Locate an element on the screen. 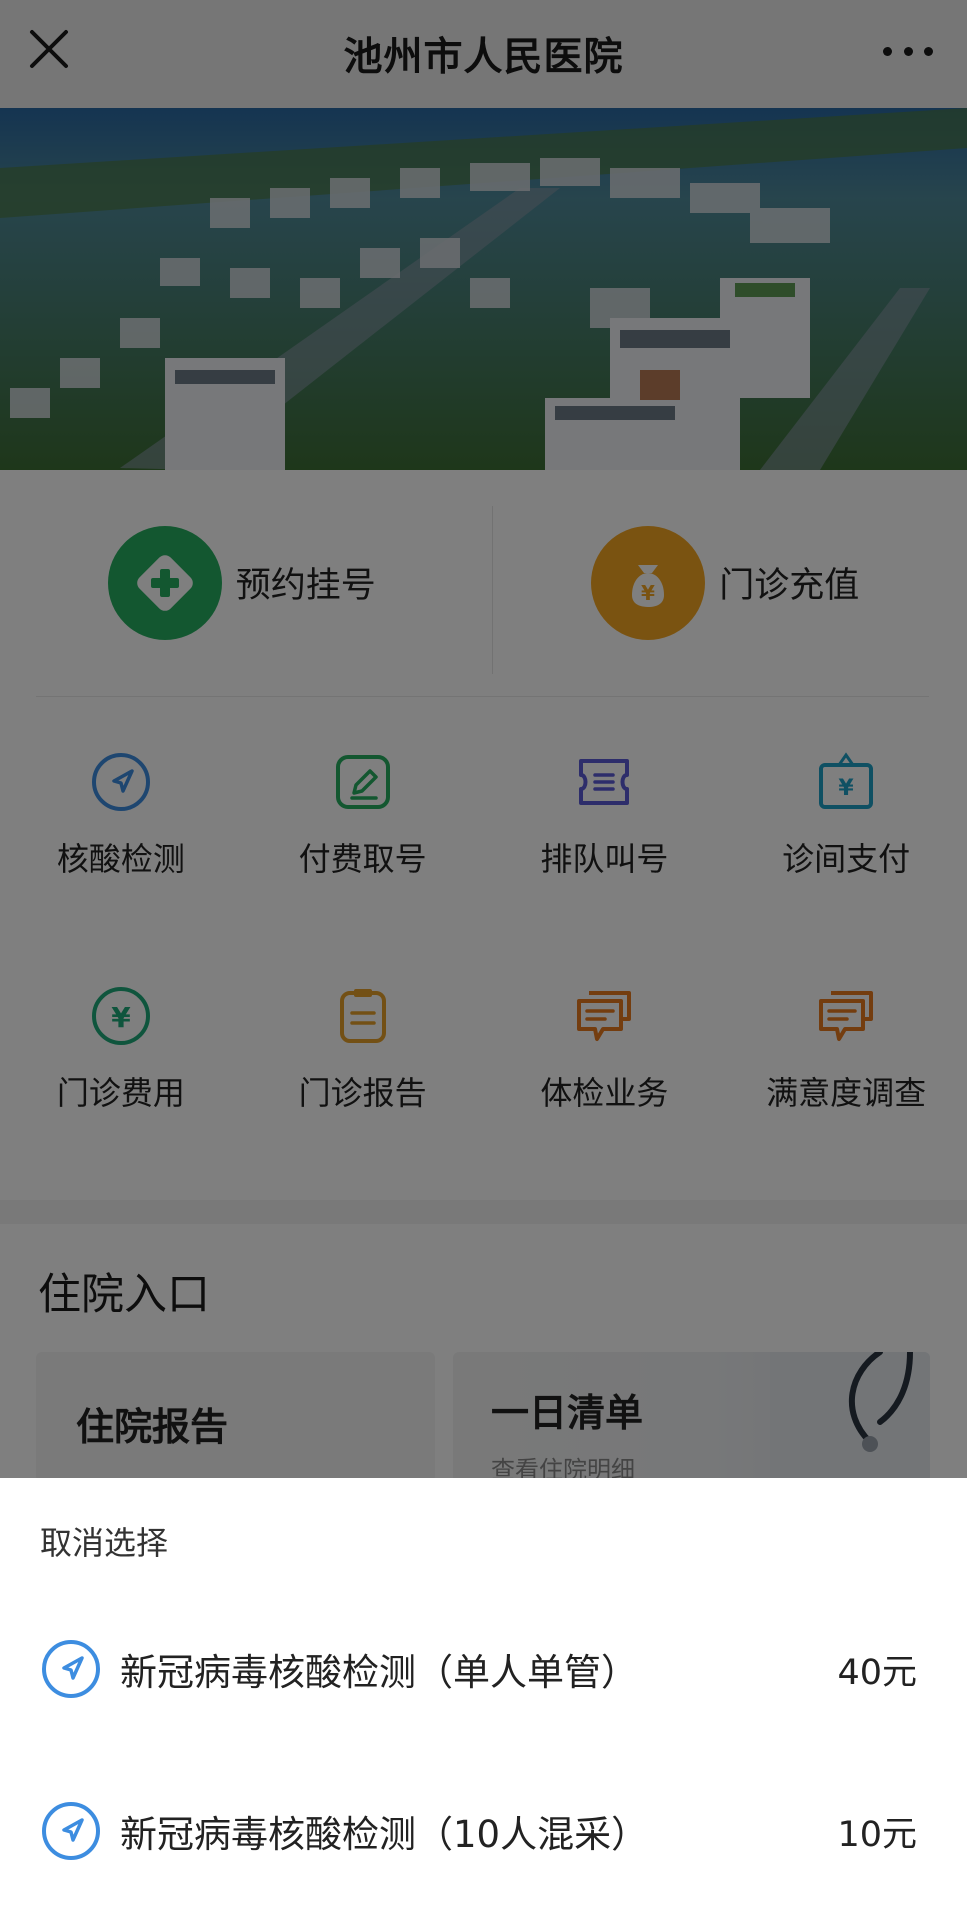  option-price: 10元 is located at coordinates (877, 1834).